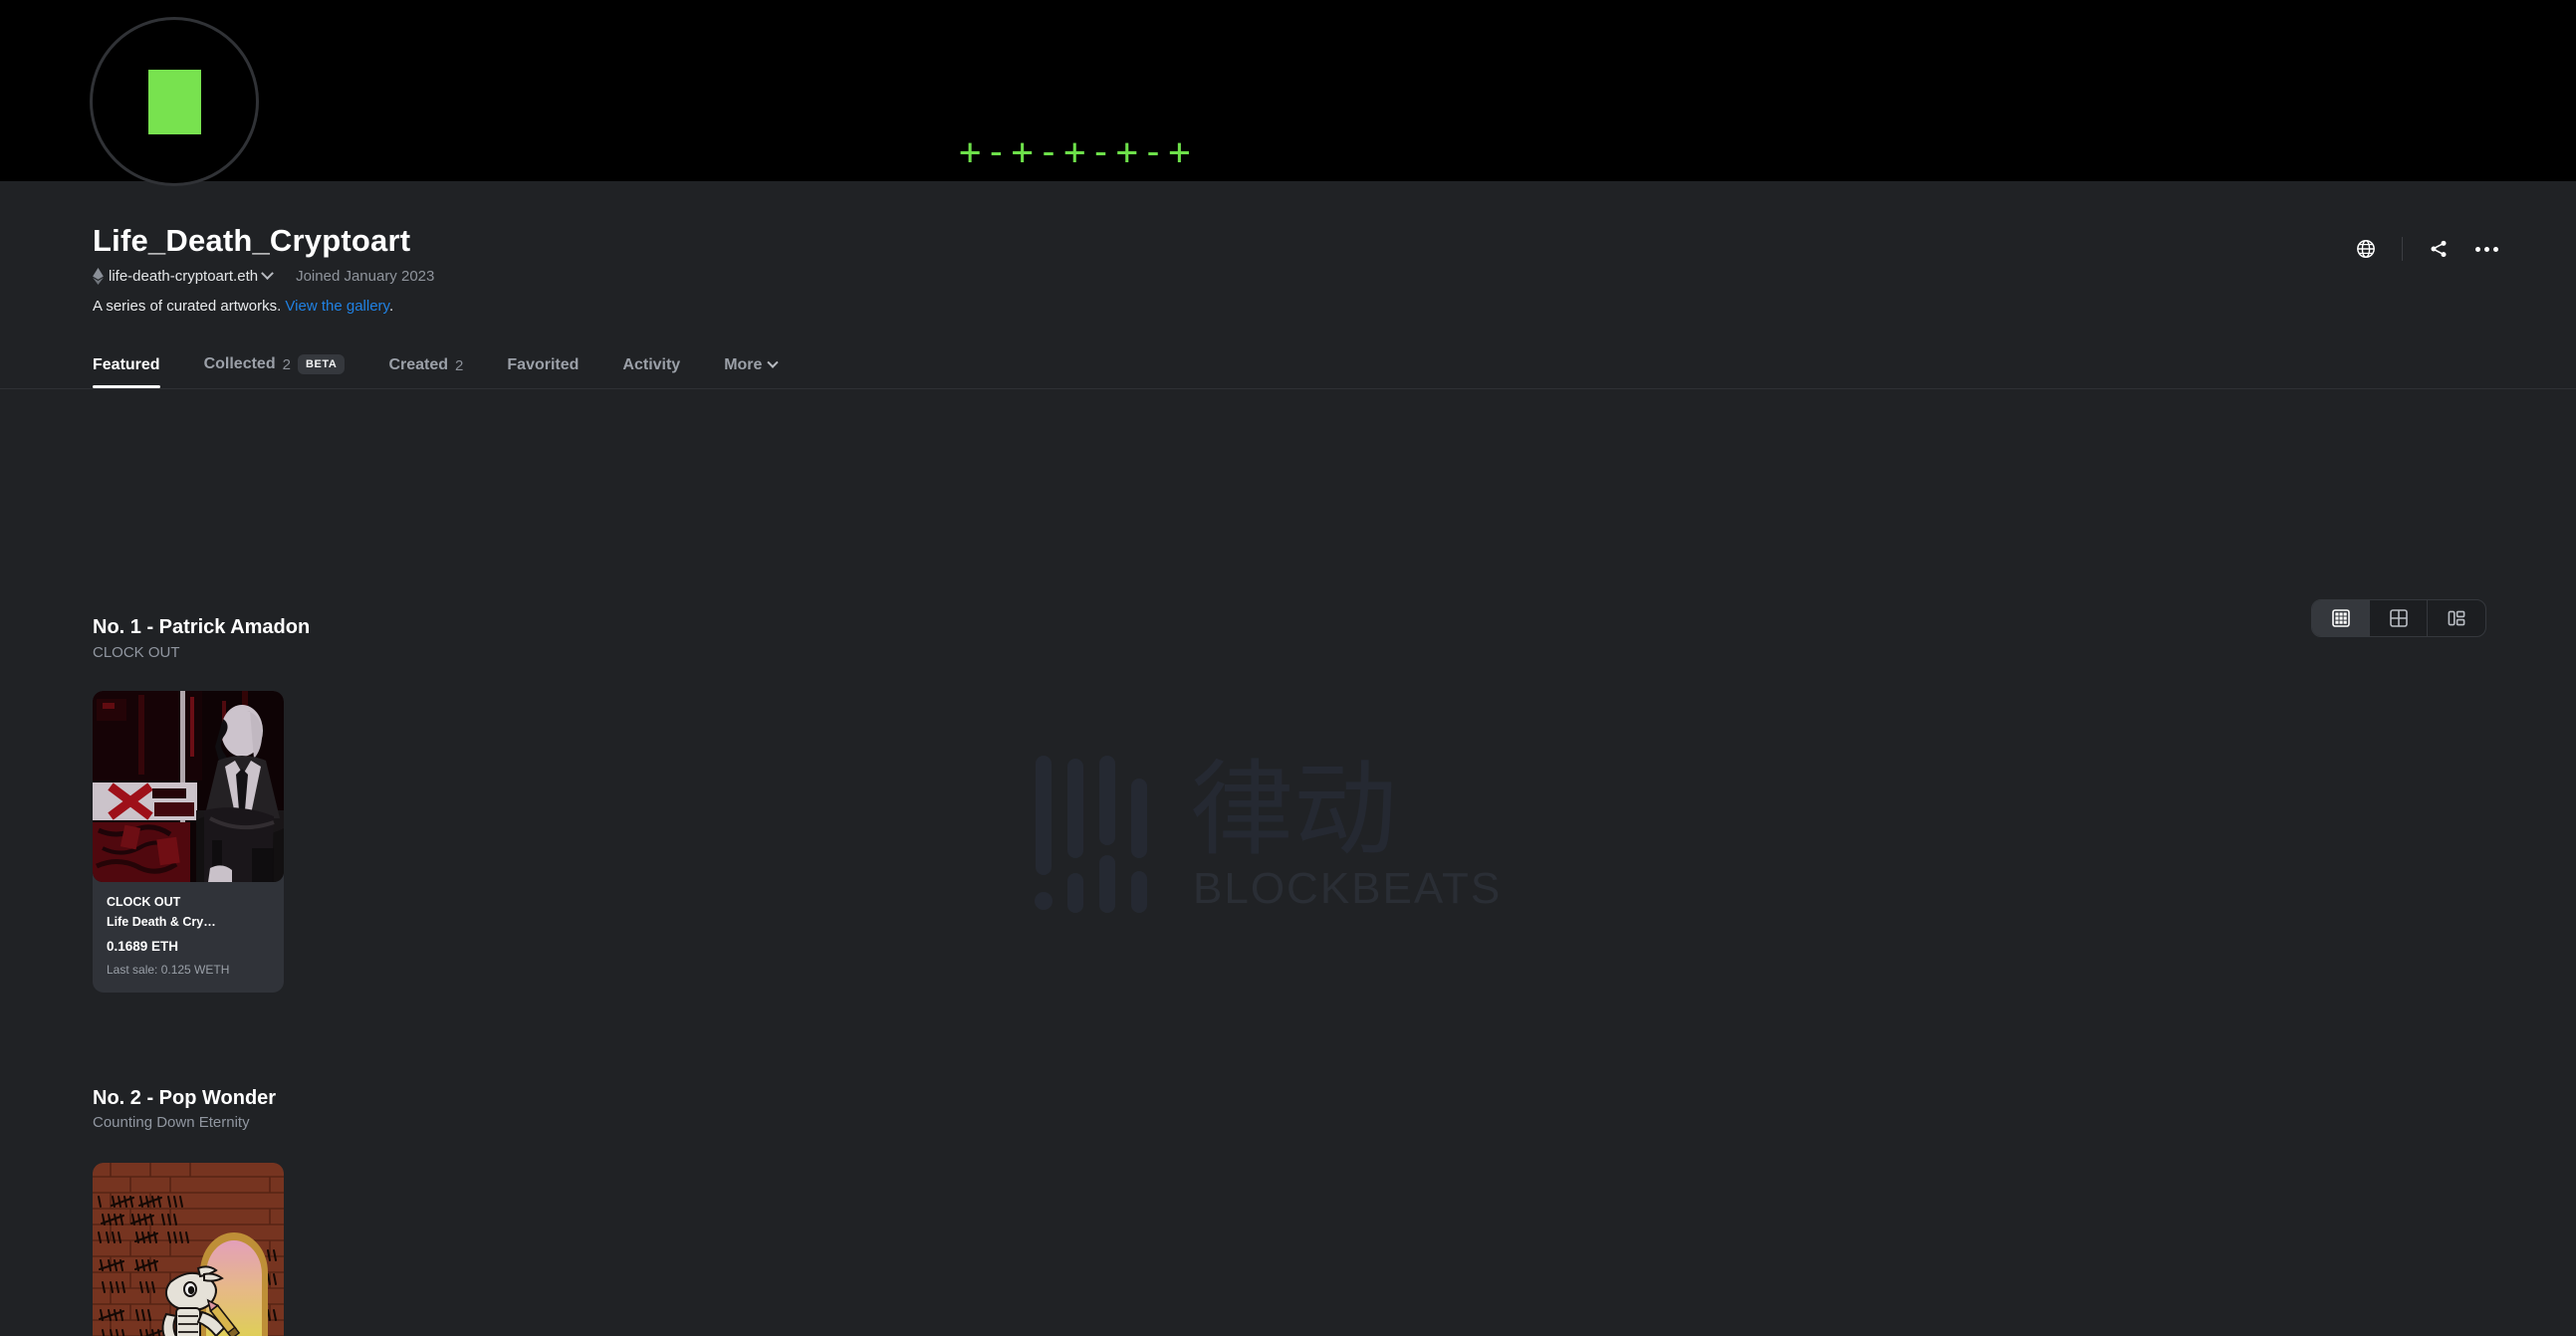 Image resolution: width=2576 pixels, height=1336 pixels. I want to click on more-options-button, so click(2486, 249).